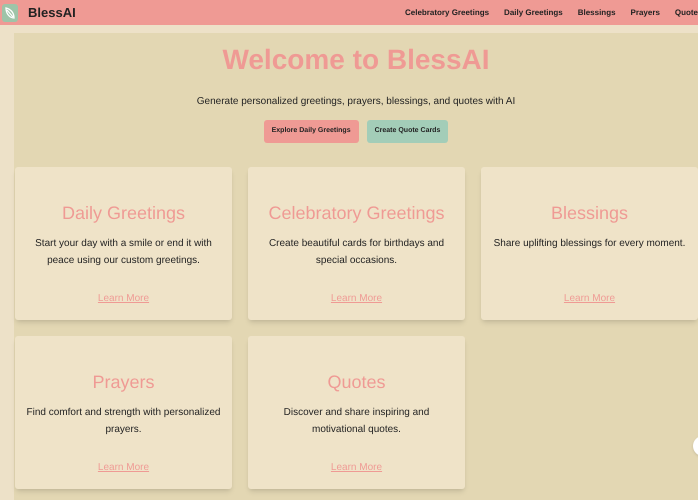 This screenshot has width=698, height=500. I want to click on nav-link: Quote, so click(686, 12).